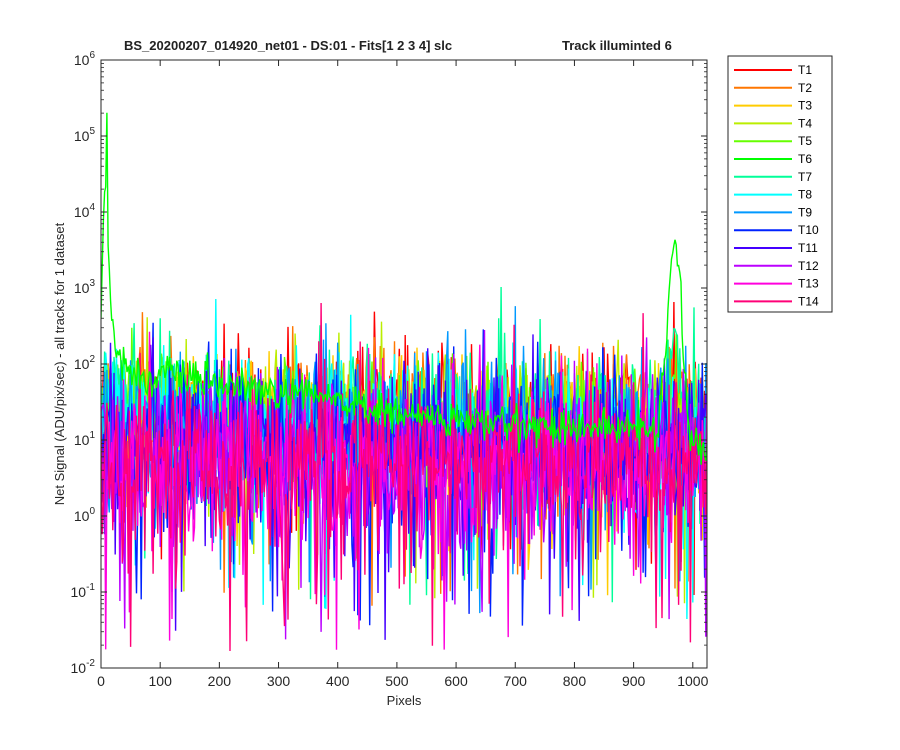 This screenshot has height=750, width=900. What do you see at coordinates (85, 439) in the screenshot?
I see `y-tick-label: 101` at bounding box center [85, 439].